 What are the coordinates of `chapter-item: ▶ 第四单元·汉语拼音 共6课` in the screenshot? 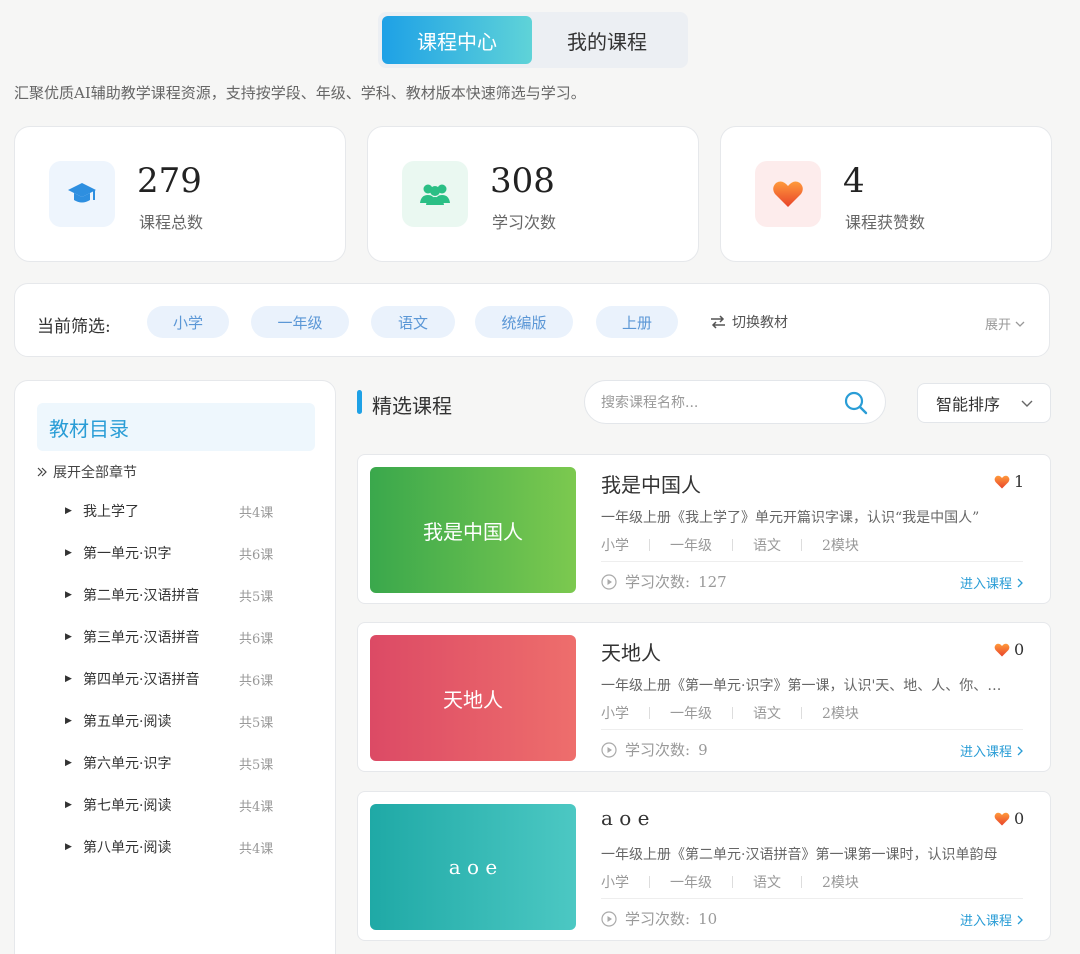 It's located at (171, 679).